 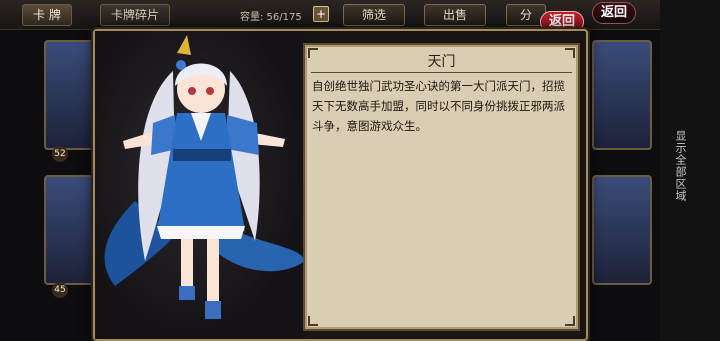 What do you see at coordinates (614, 13) in the screenshot?
I see `back-button-secondary: 返回` at bounding box center [614, 13].